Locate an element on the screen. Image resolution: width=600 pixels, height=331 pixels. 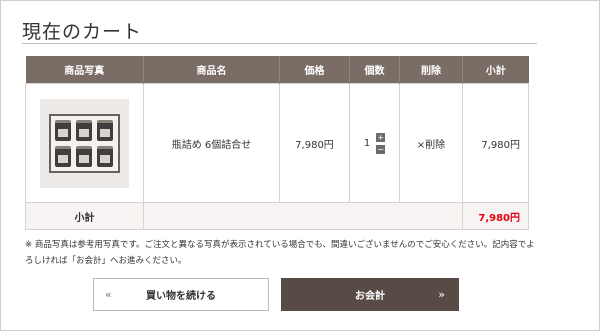
double-chevron-right-icon: » is located at coordinates (441, 294).